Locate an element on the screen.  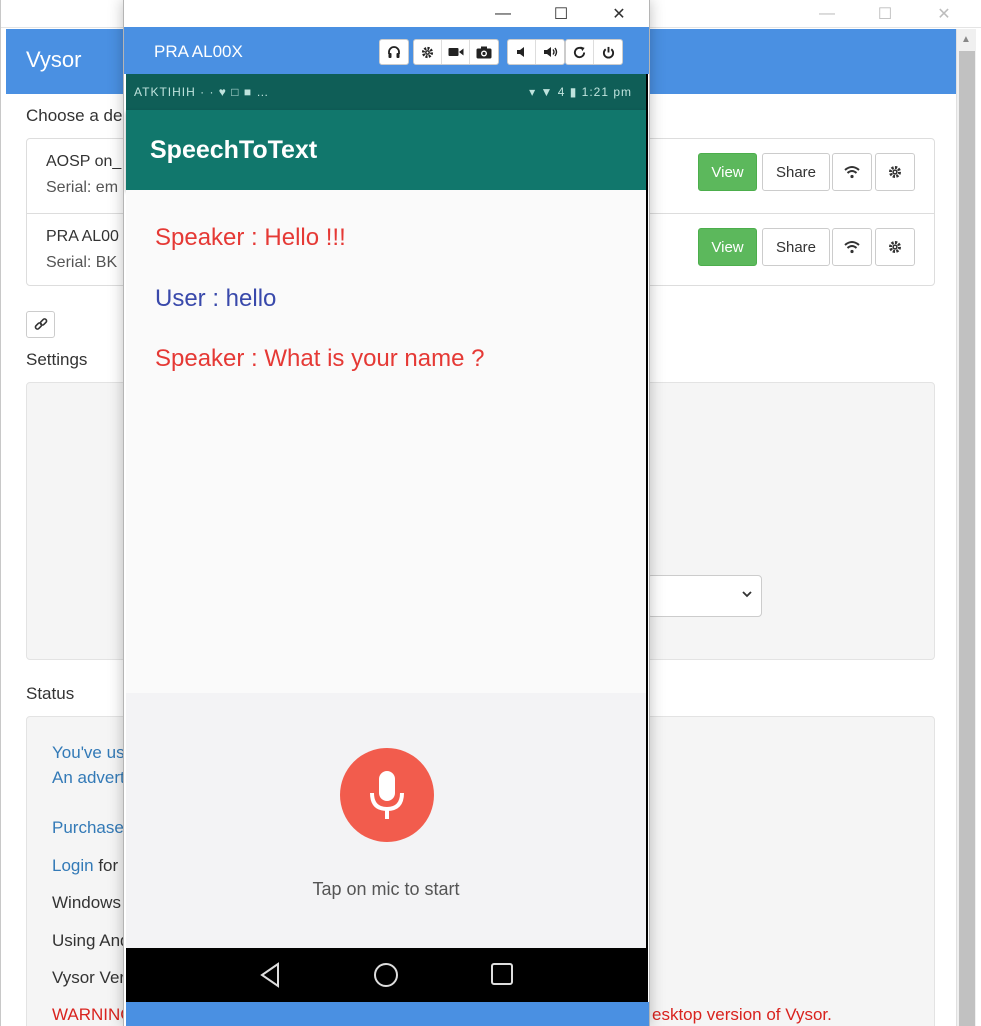
power-group is located at coordinates (594, 52).